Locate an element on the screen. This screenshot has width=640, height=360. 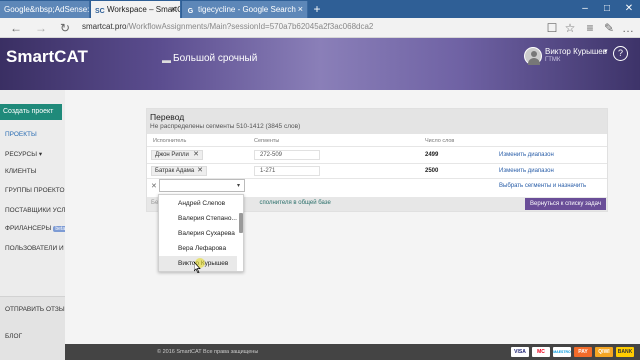
copyright: © 2016 SmartCAT Все права защищены is located at coordinates (208, 352).